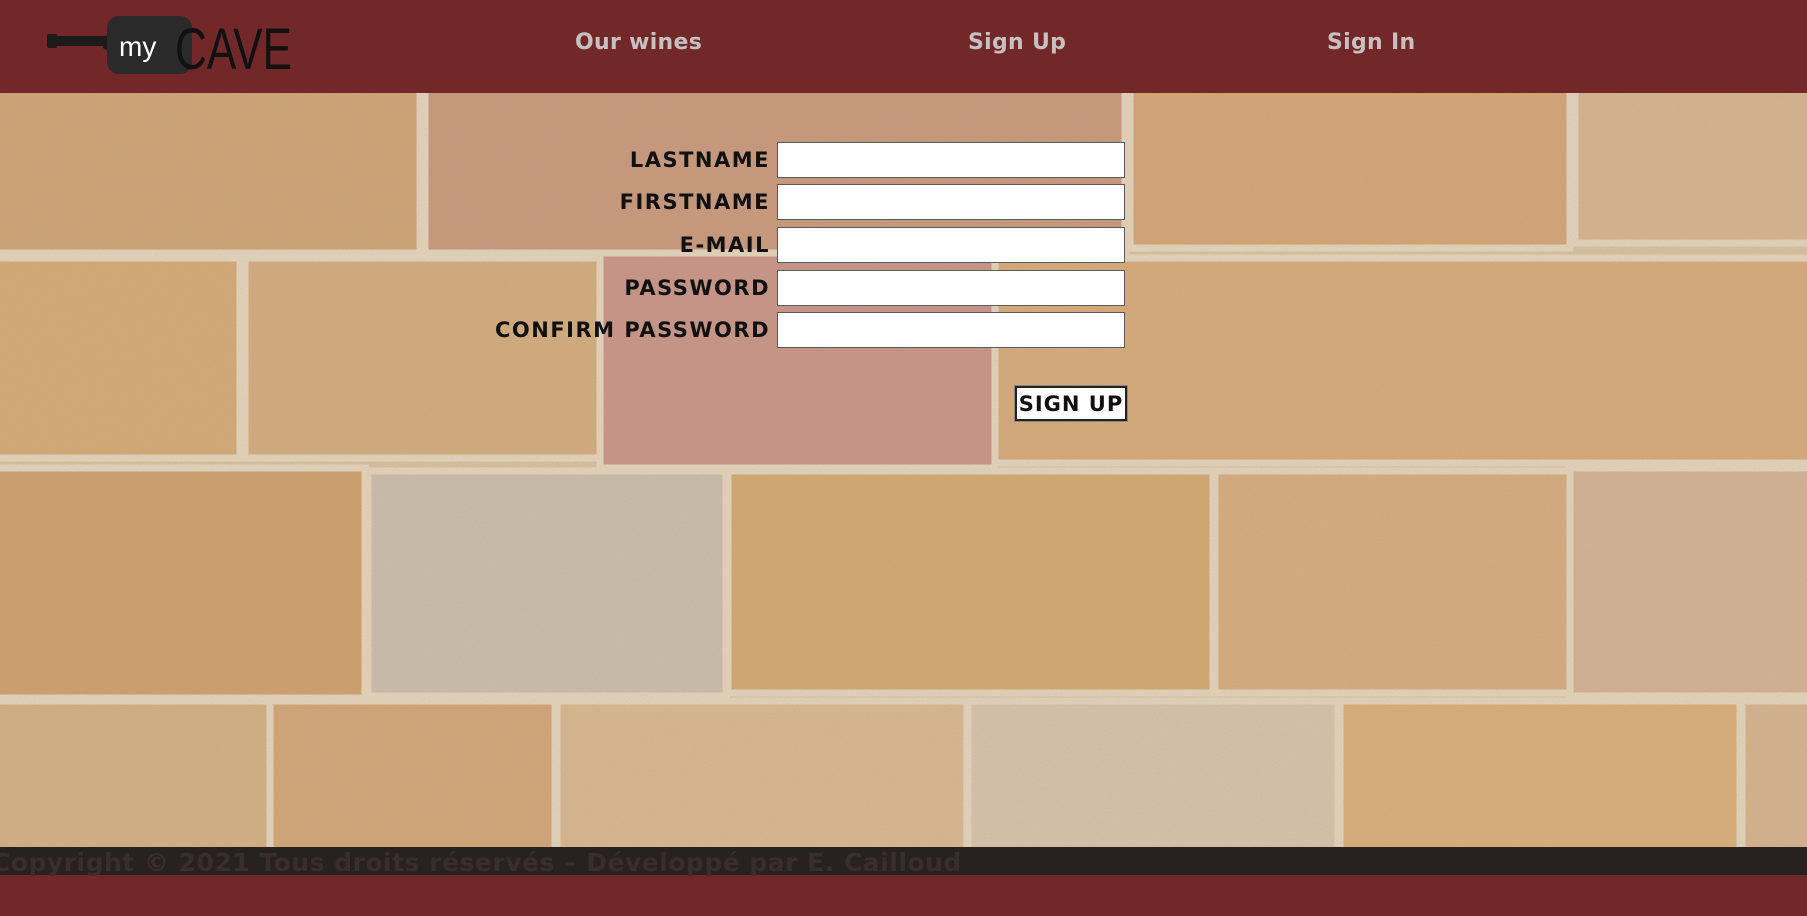 The image size is (1807, 916). I want to click on password-input, so click(951, 288).